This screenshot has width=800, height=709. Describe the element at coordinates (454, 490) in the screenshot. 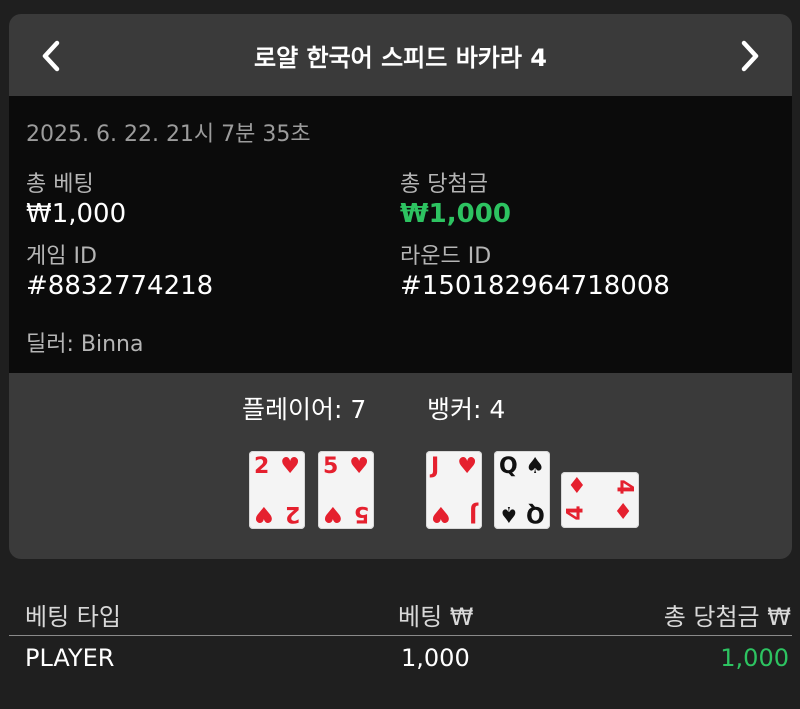

I see `banker-card-1: J ♥ ♥ J` at that location.